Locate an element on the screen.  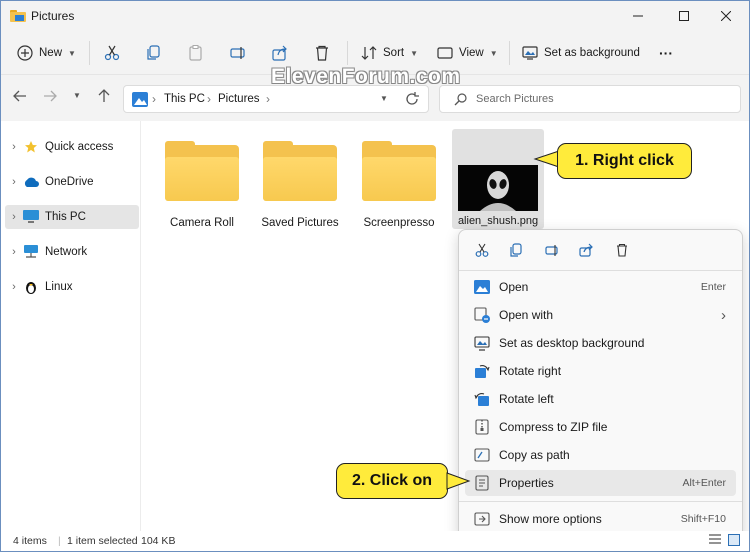
paste-icon is located at coordinates (195, 53).